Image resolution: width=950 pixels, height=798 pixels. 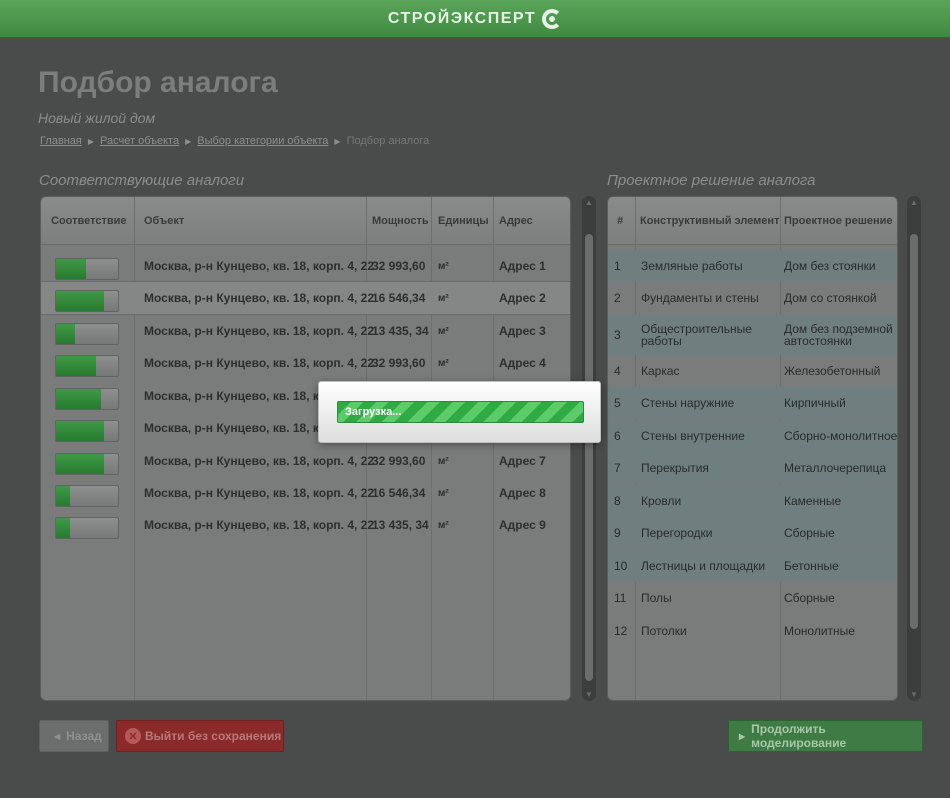 What do you see at coordinates (914, 431) in the screenshot?
I see `solution-scroll-thumb` at bounding box center [914, 431].